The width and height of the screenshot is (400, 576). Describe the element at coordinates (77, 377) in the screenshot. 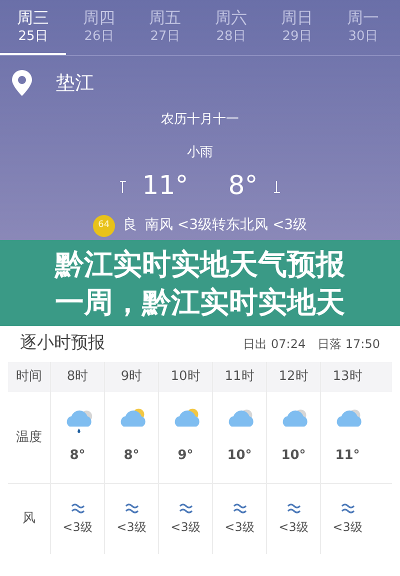

I see `hour-cell: 8时` at that location.